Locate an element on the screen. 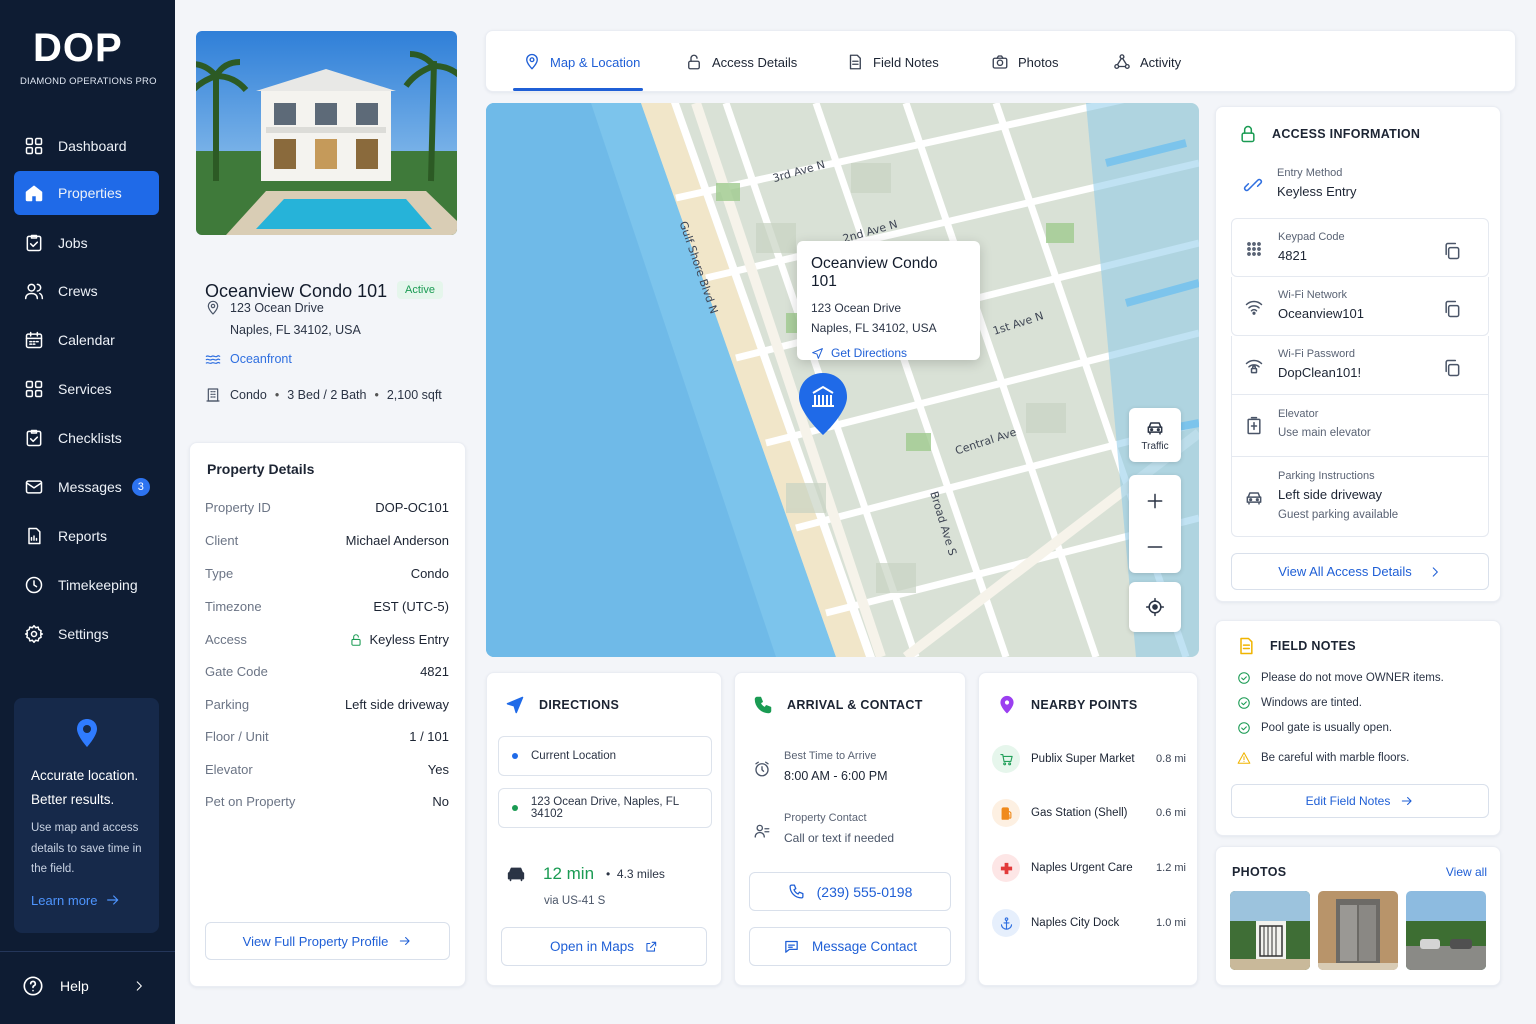 The width and height of the screenshot is (1536, 1024). sidebar-item-label: Calendar is located at coordinates (86, 340).